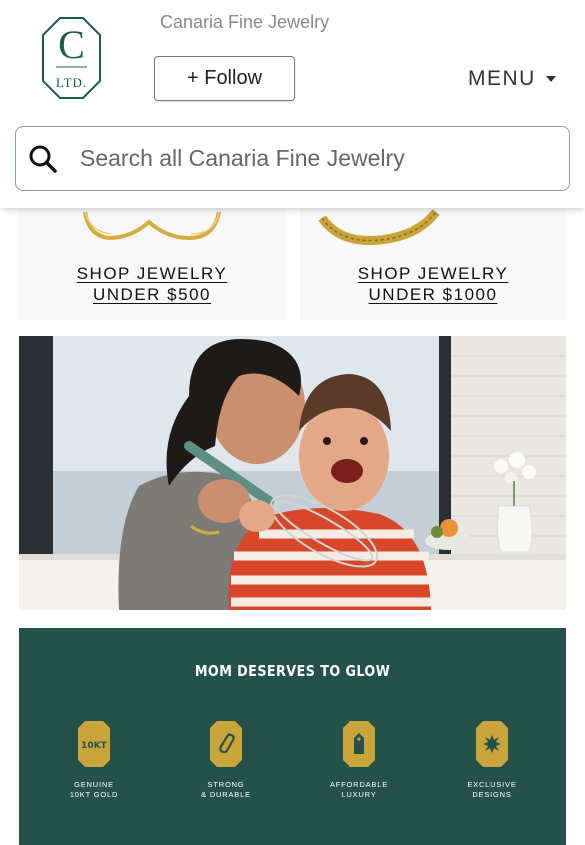 This screenshot has height=845, width=585. I want to click on tile-label-line2: UNDER $1000, so click(433, 294).